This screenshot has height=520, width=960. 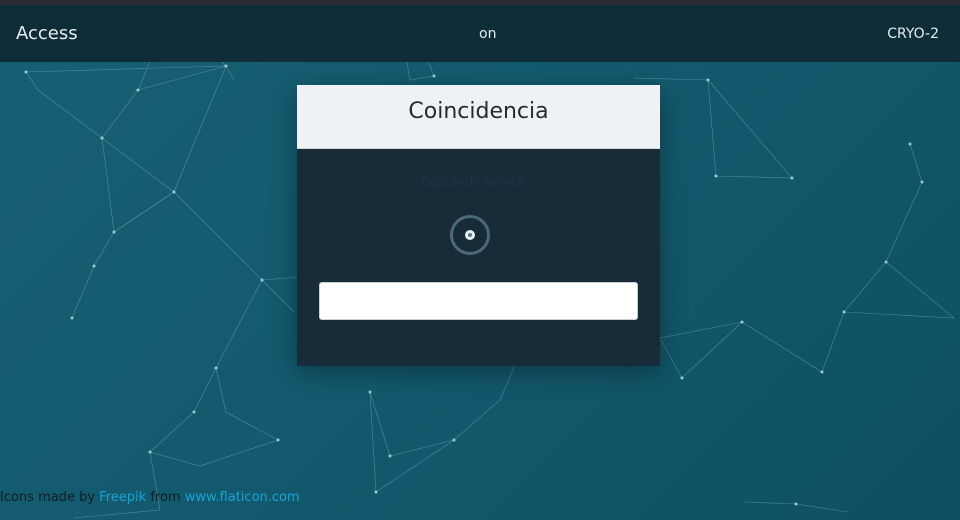 I want to click on flaticon-link: www.flaticon.com, so click(x=242, y=497).